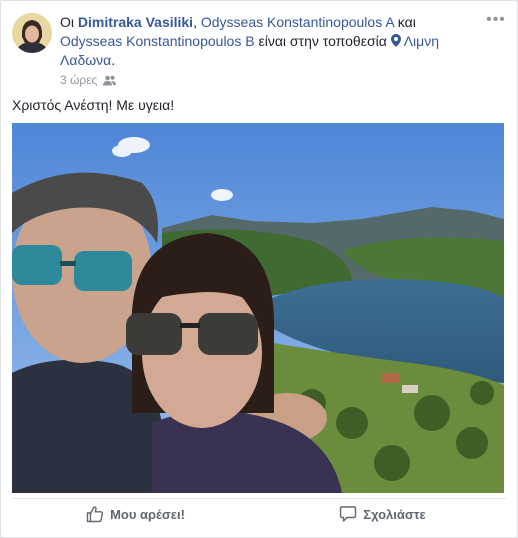  Describe the element at coordinates (135, 22) in the screenshot. I see `author-name-link: Dimitraka Vasiliki` at that location.